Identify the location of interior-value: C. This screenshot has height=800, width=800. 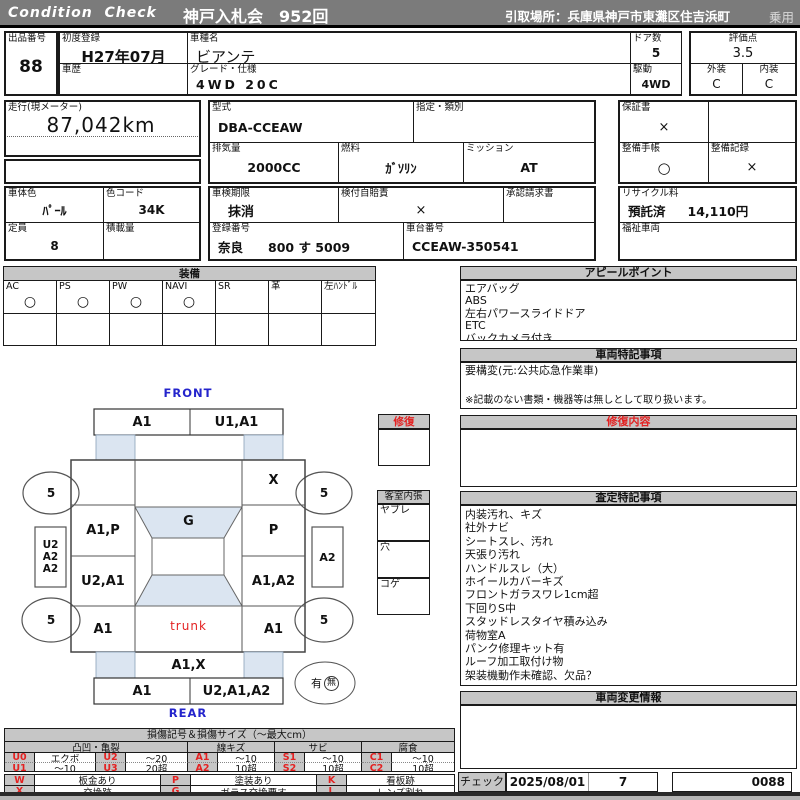
(769, 84).